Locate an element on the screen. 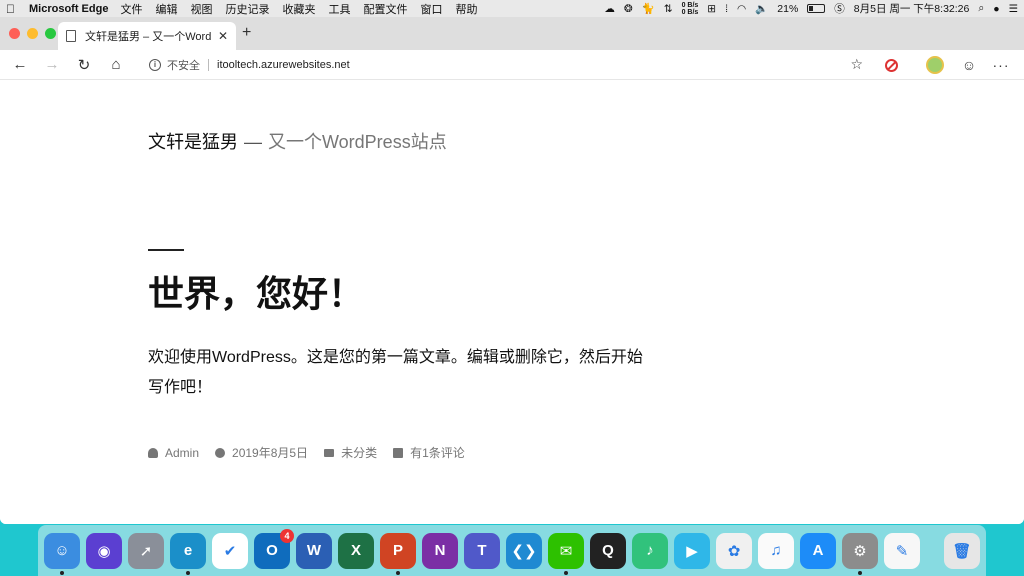  dock-app-edge-dev: e is located at coordinates (188, 553).